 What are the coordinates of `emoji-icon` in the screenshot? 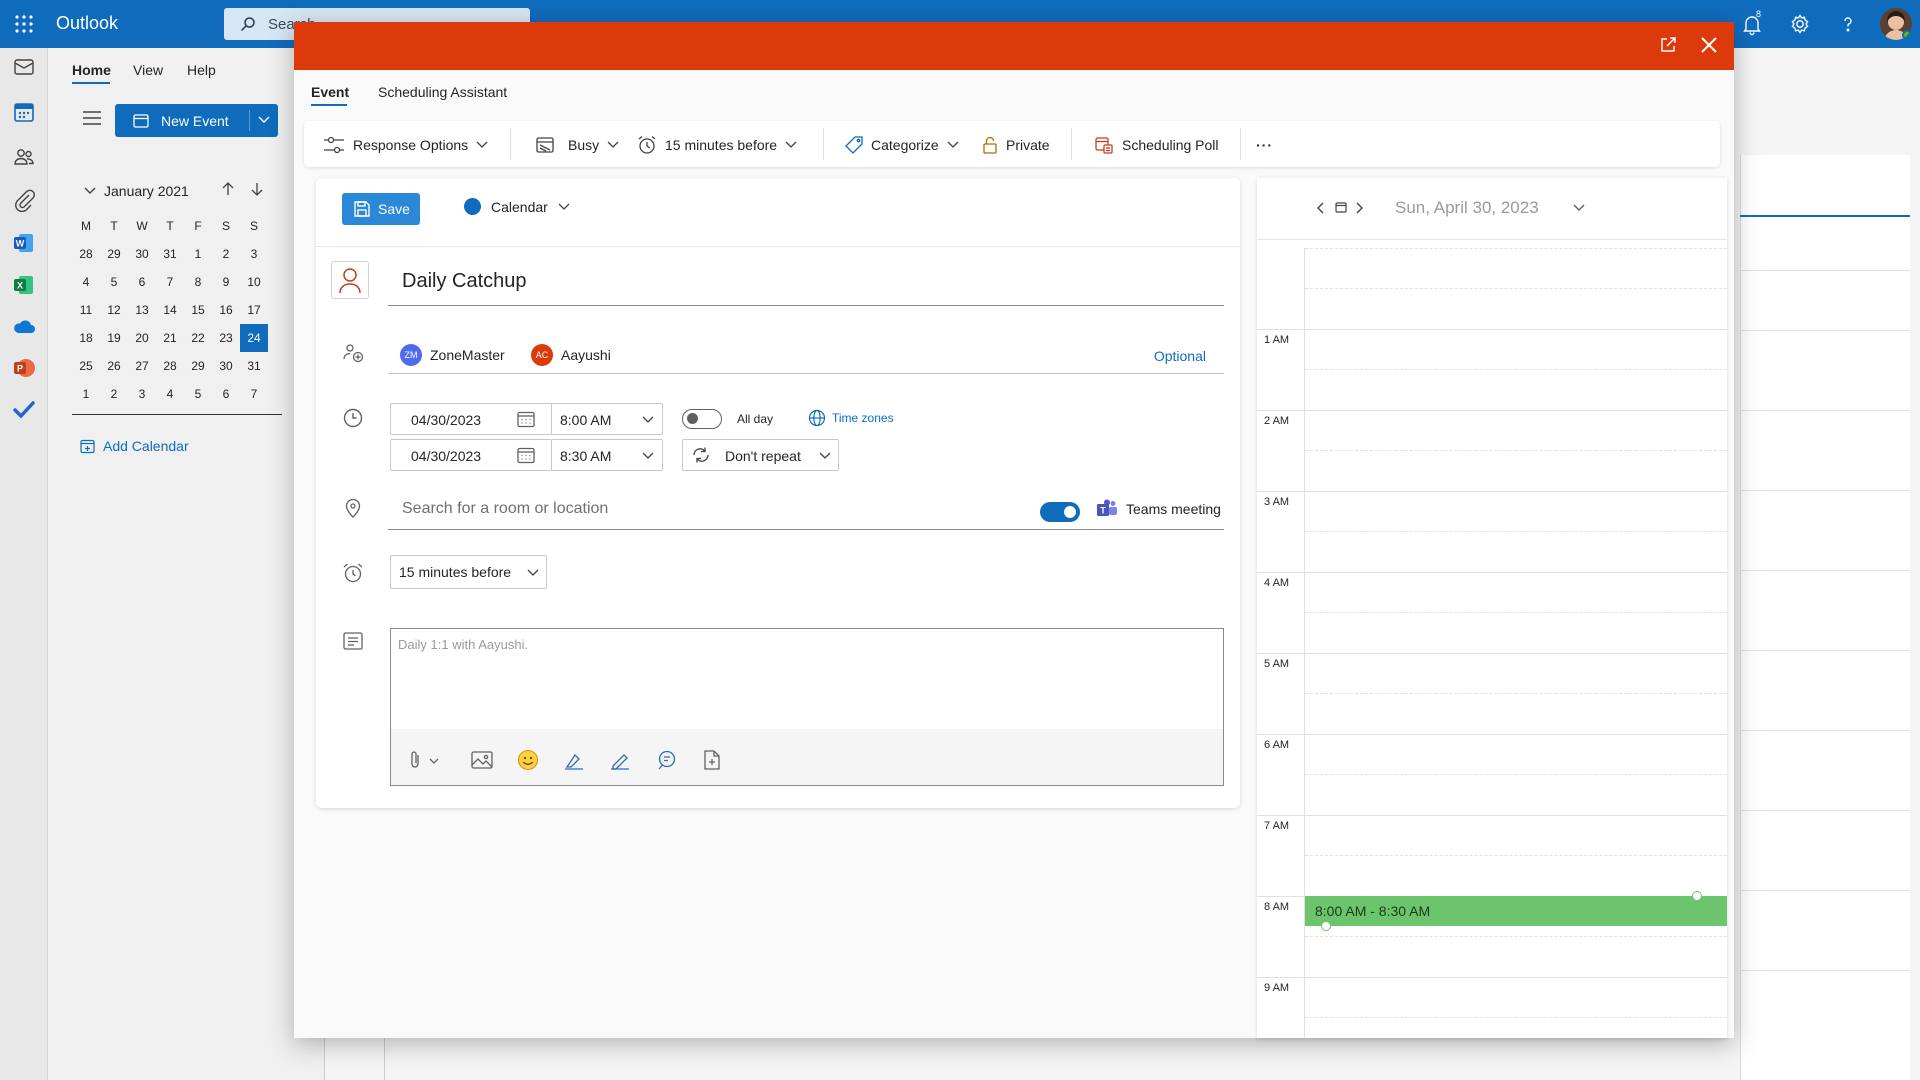 It's located at (528, 760).